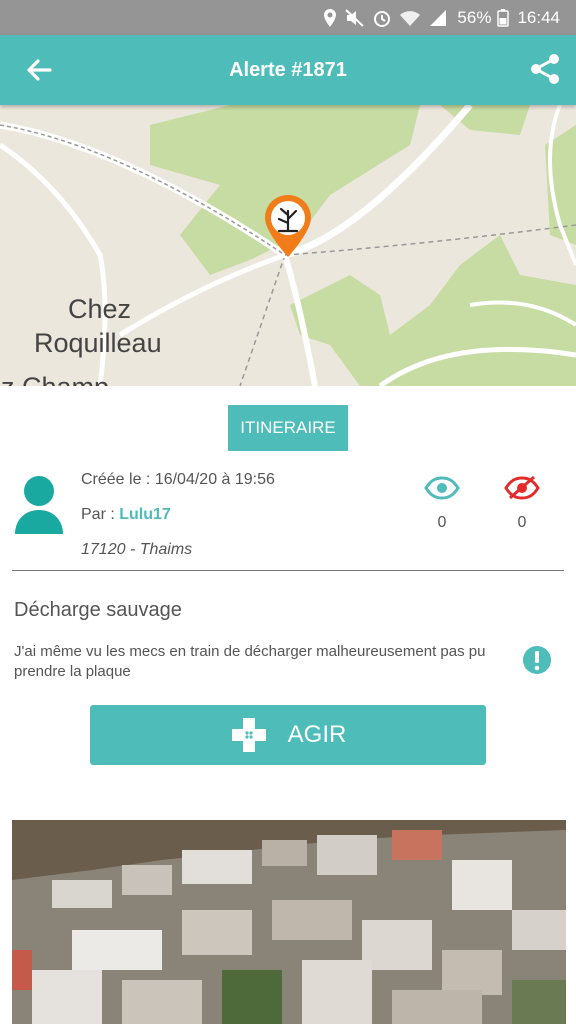 The height and width of the screenshot is (1024, 576). Describe the element at coordinates (522, 522) in the screenshot. I see `hidden-count: 0` at that location.